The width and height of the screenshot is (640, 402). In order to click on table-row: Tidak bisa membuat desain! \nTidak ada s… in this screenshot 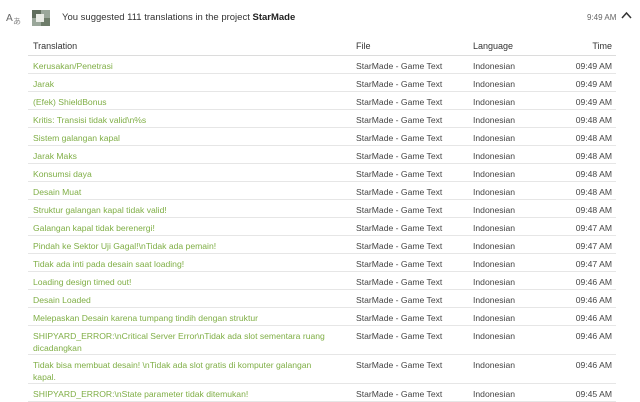, I will do `click(322, 369)`.